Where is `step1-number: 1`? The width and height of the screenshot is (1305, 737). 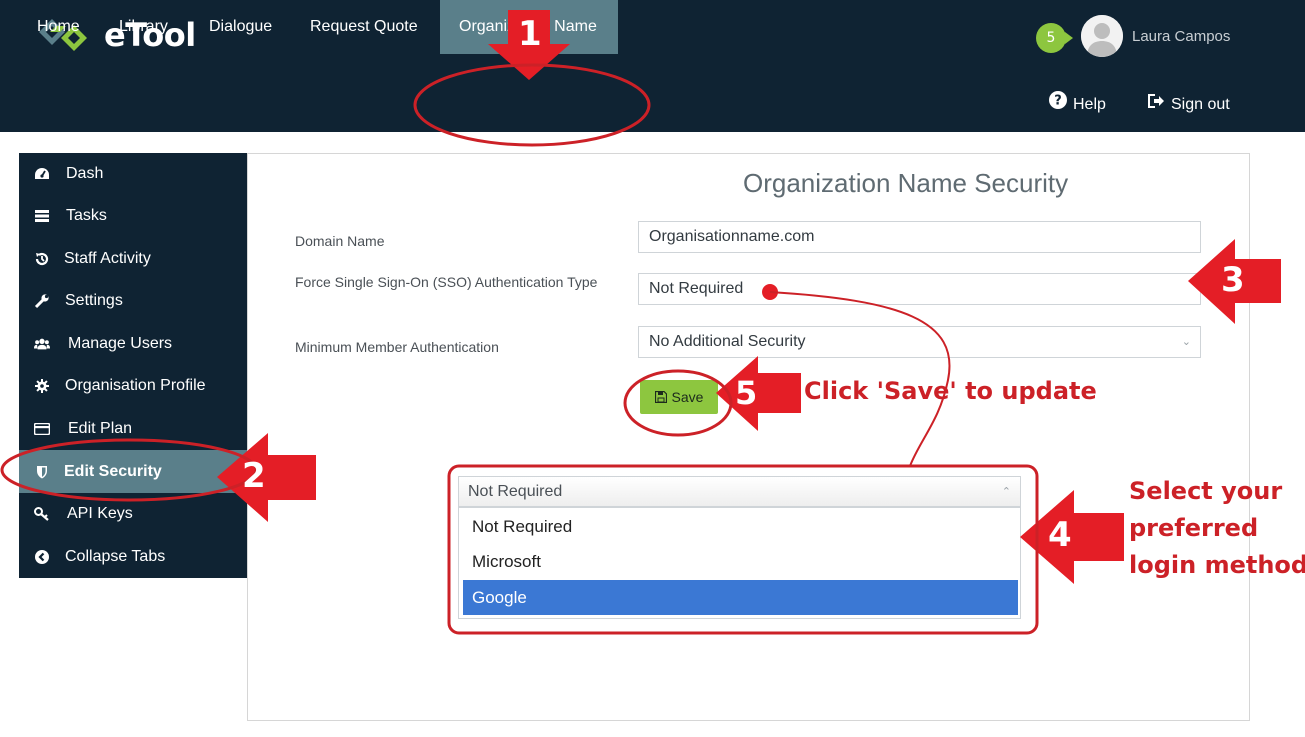
step1-number: 1 is located at coordinates (530, 34).